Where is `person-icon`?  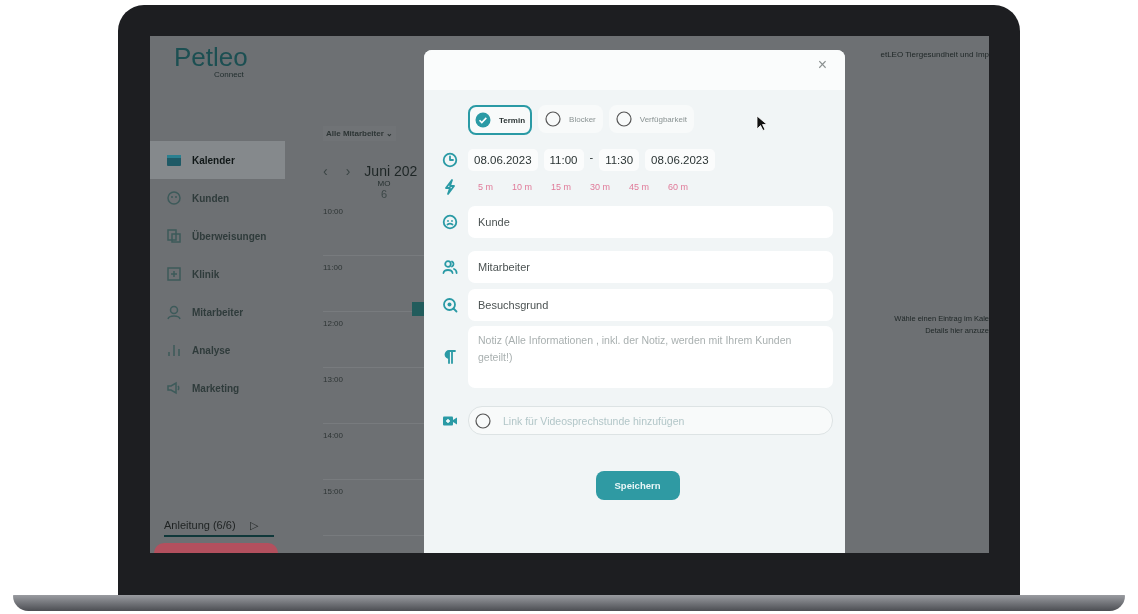
person-icon is located at coordinates (174, 312).